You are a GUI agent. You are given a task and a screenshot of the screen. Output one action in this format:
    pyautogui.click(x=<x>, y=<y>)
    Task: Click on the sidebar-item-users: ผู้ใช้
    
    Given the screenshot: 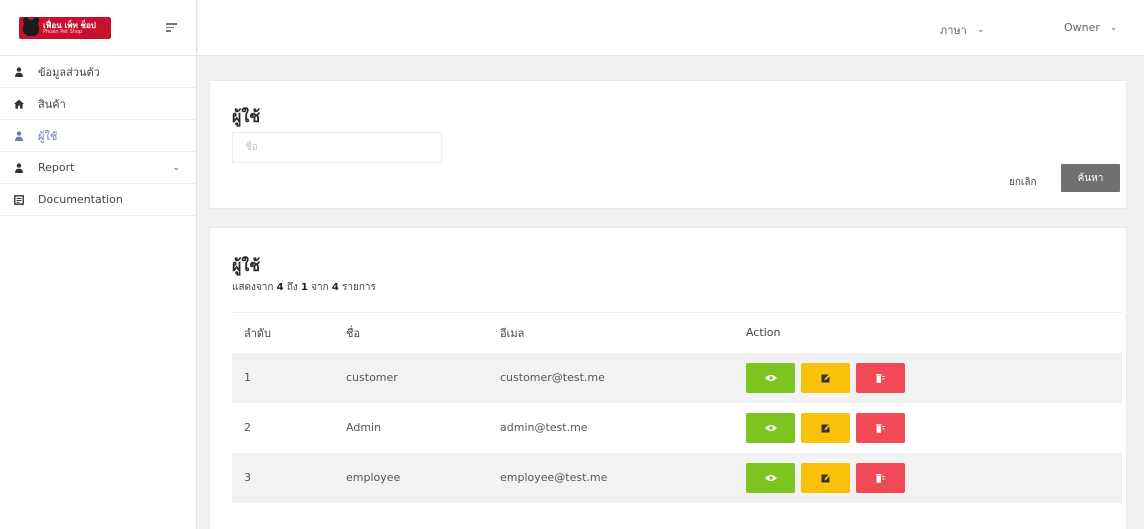 What is the action you would take?
    pyautogui.click(x=98, y=136)
    